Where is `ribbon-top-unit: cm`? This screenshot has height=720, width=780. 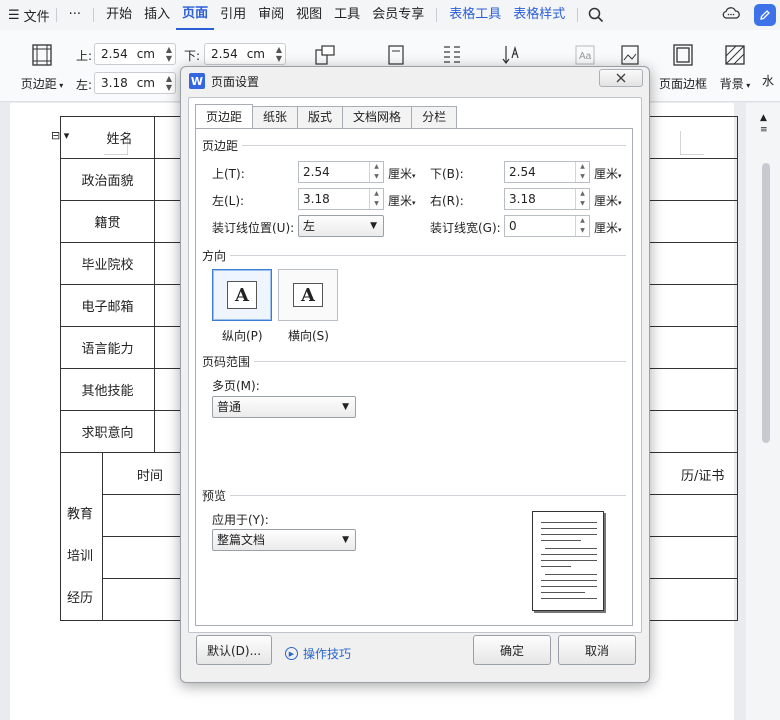
ribbon-top-unit: cm is located at coordinates (145, 54).